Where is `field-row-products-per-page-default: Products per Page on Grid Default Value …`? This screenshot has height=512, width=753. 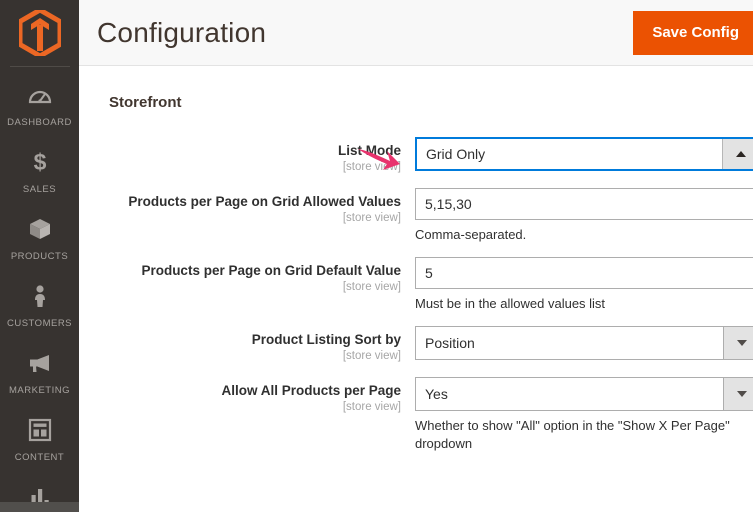
field-row-products-per-page-default: Products per Page on Grid Default Value … is located at coordinates (431, 285).